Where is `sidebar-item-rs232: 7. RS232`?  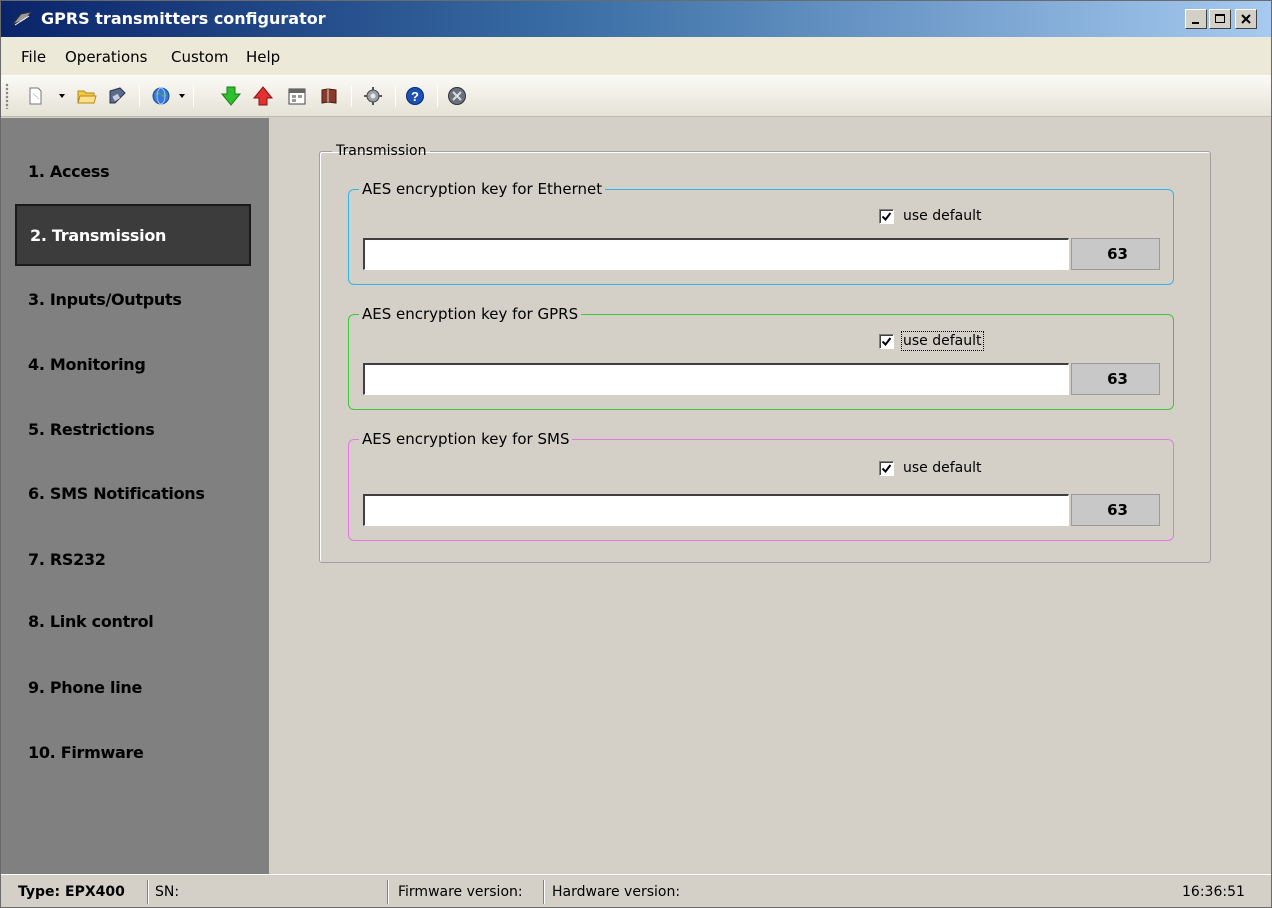
sidebar-item-rs232: 7. RS232 is located at coordinates (133, 559).